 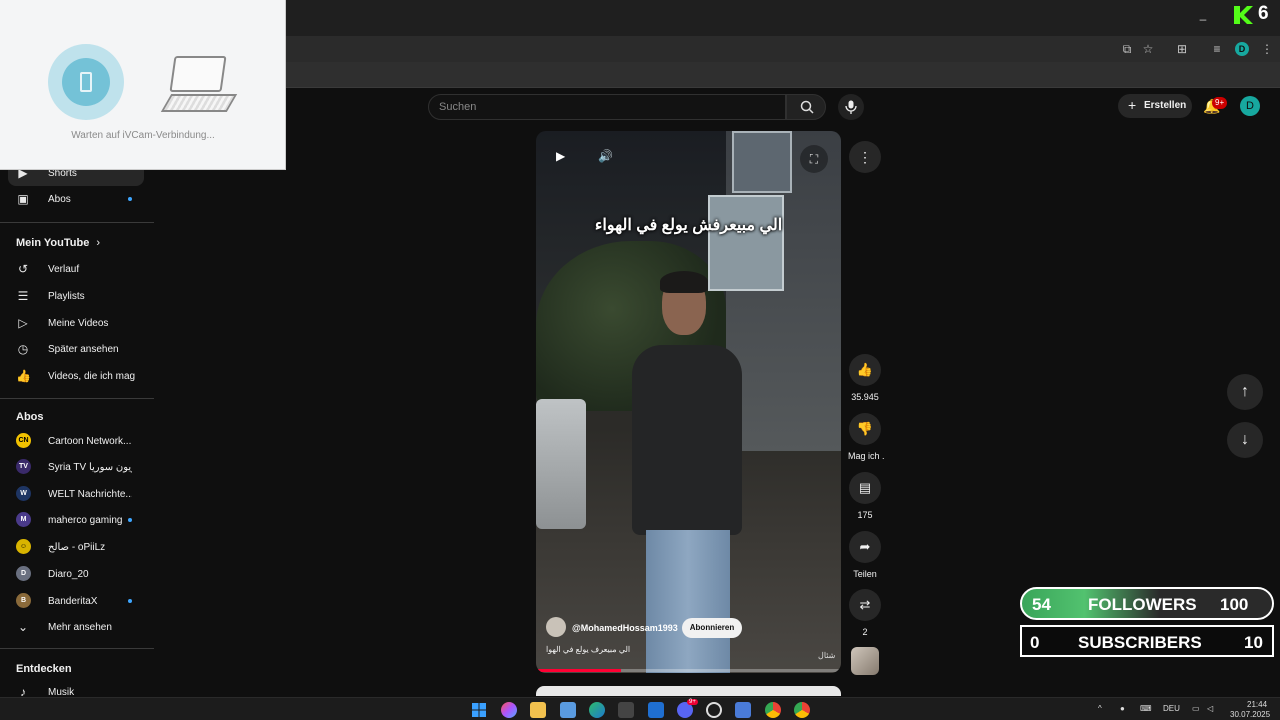 What do you see at coordinates (1122, 708) in the screenshot?
I see `mic-tray-icon: ●` at bounding box center [1122, 708].